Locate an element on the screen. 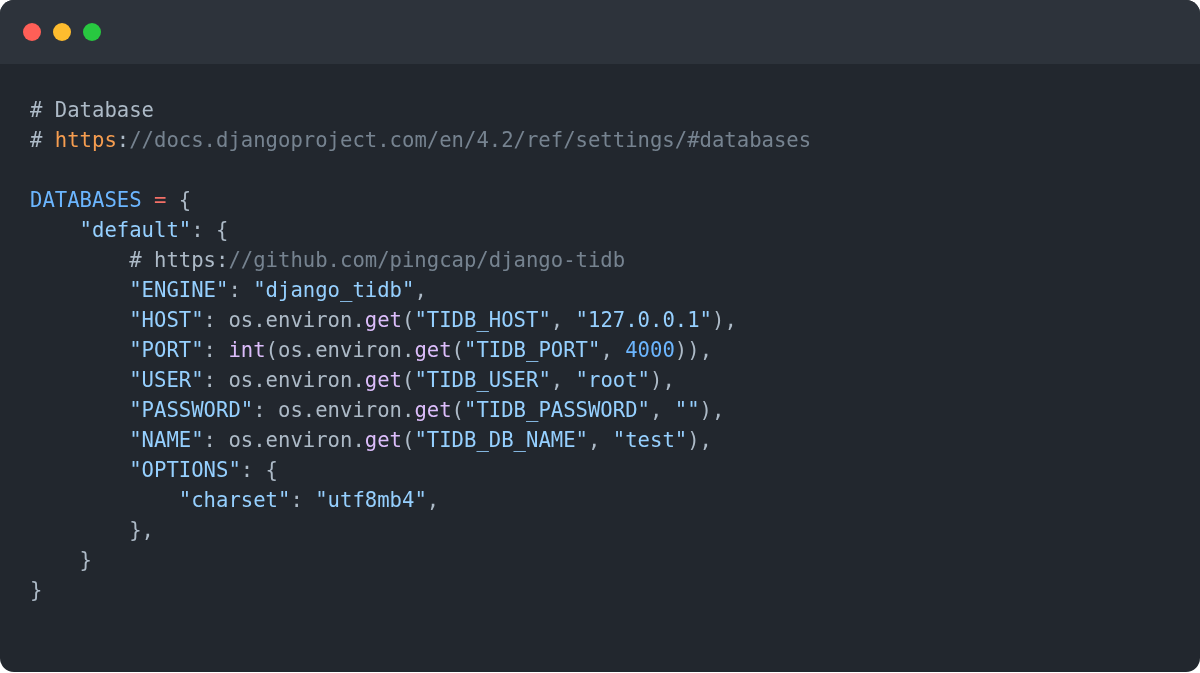 The height and width of the screenshot is (673, 1200). code-line: "PASSWORD": os.environ.get("TIDB_PASSWORD", ""), is located at coordinates (427, 410).